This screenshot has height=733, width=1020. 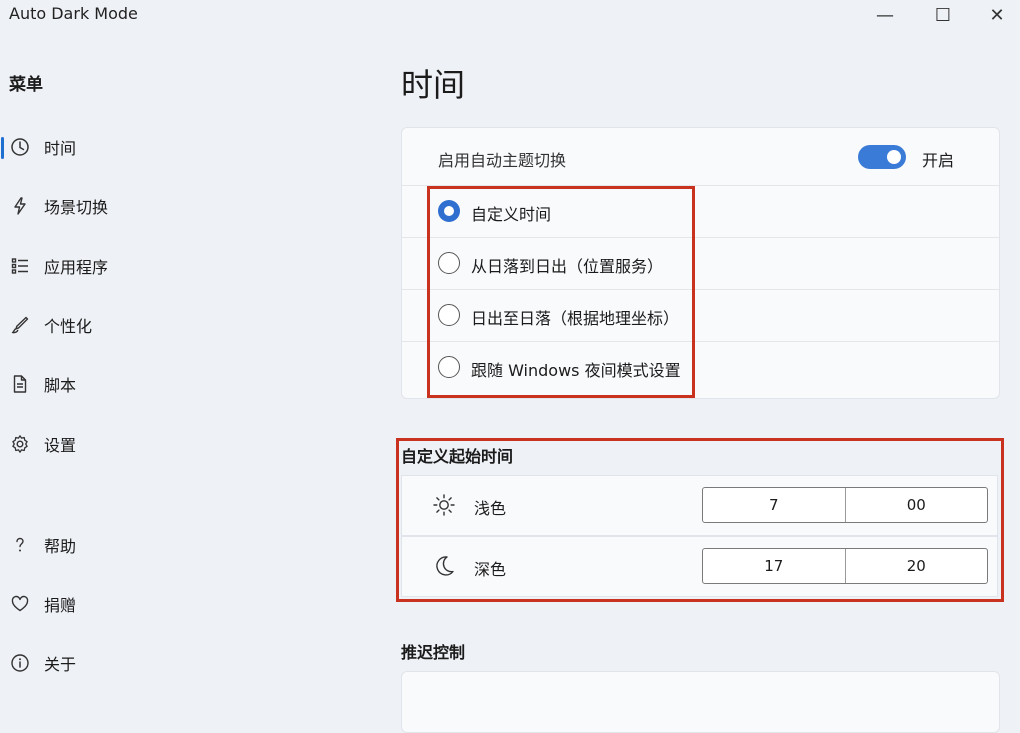 What do you see at coordinates (700, 369) in the screenshot?
I see `mode-option-windows-night-light: 跟随 Windows 夜间模式设置` at bounding box center [700, 369].